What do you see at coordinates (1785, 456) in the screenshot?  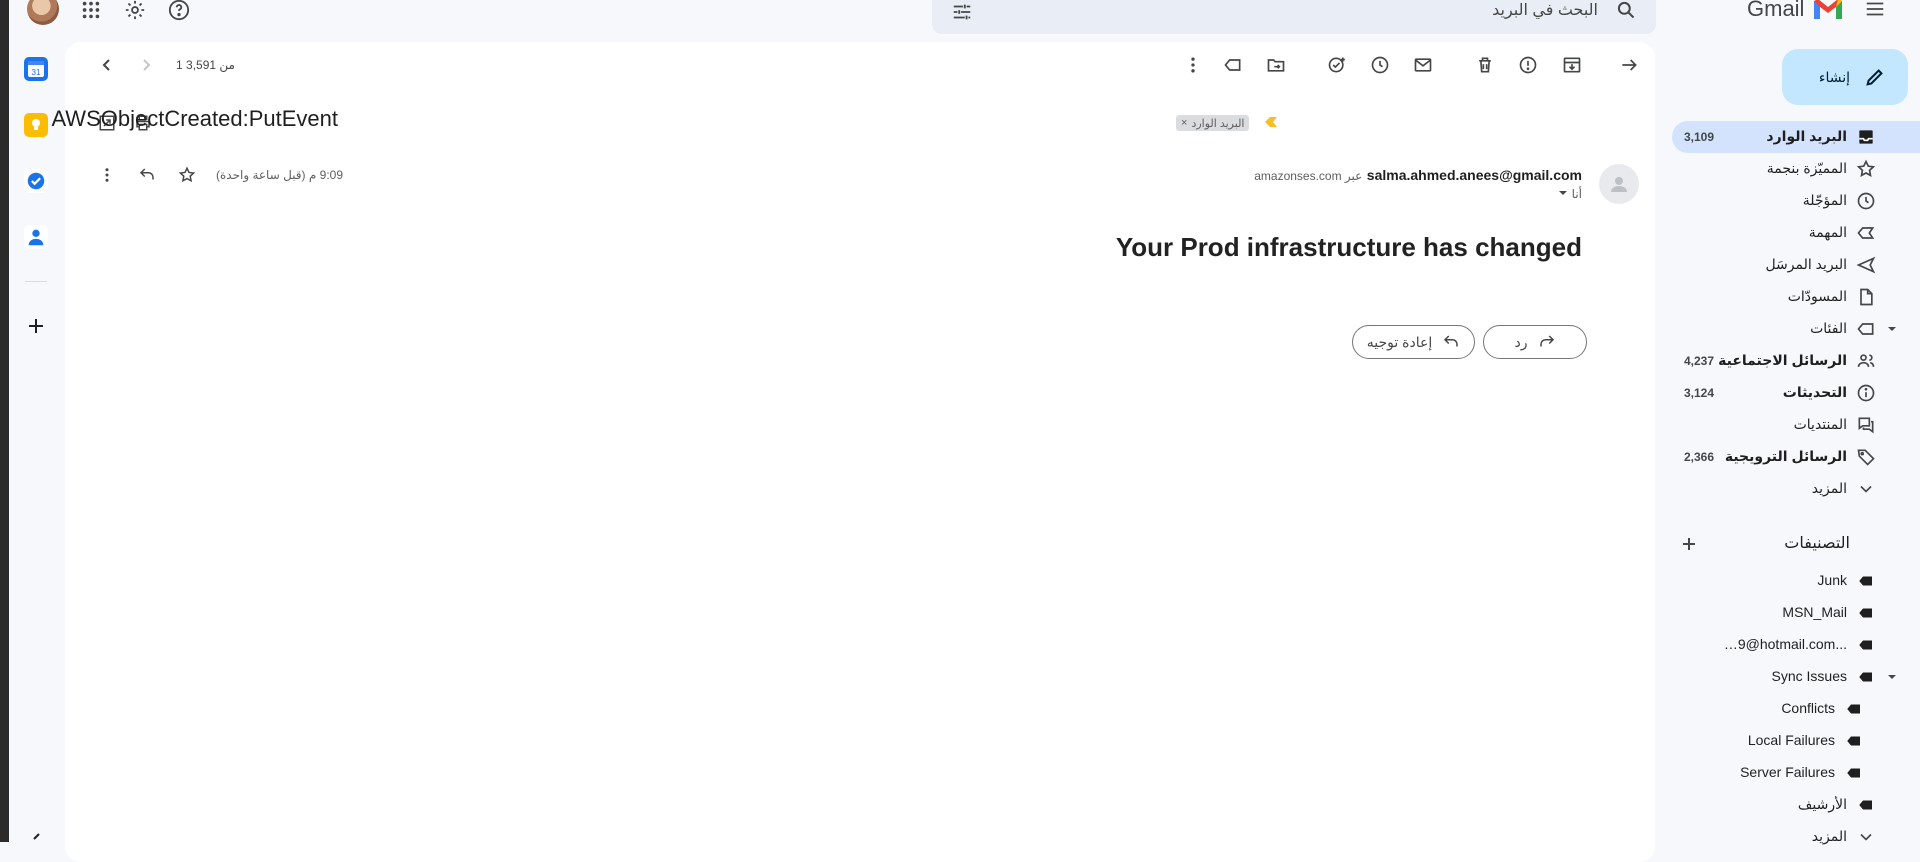 I see `sidebar-item-label: الرسائل الترويجية` at bounding box center [1785, 456].